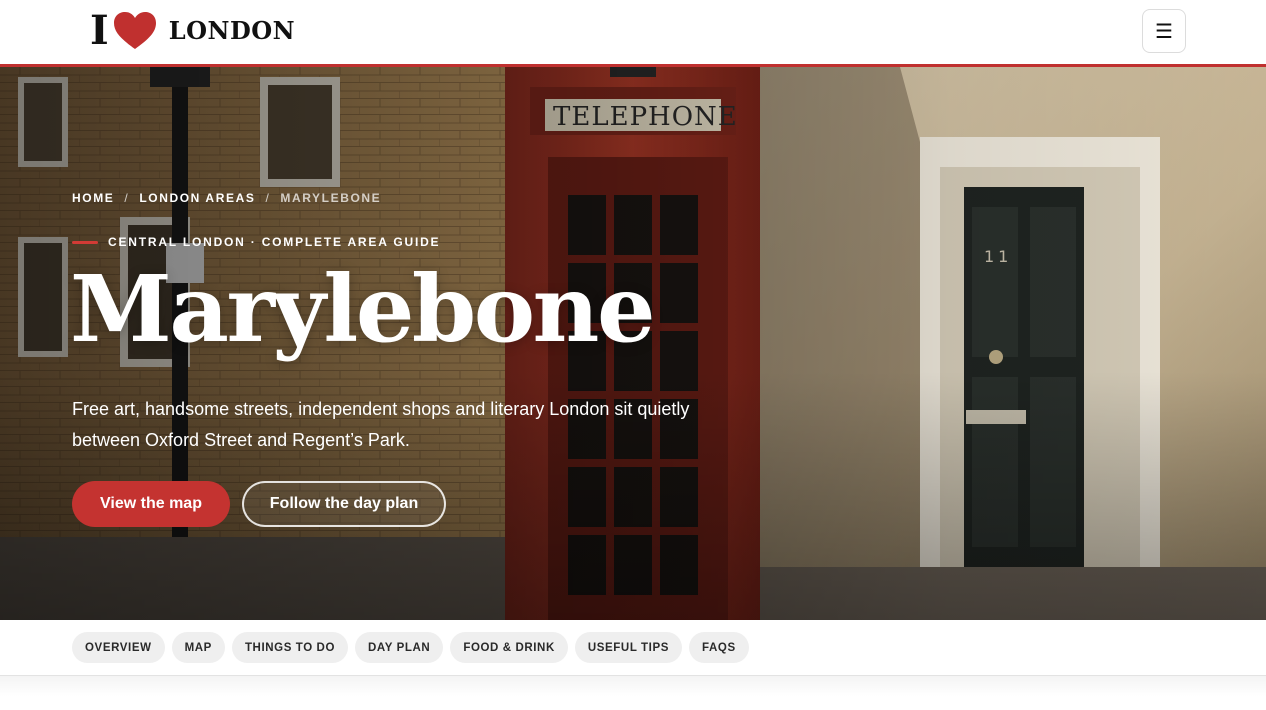 This screenshot has height=710, width=1266. What do you see at coordinates (134, 30) in the screenshot?
I see `heart-icon` at bounding box center [134, 30].